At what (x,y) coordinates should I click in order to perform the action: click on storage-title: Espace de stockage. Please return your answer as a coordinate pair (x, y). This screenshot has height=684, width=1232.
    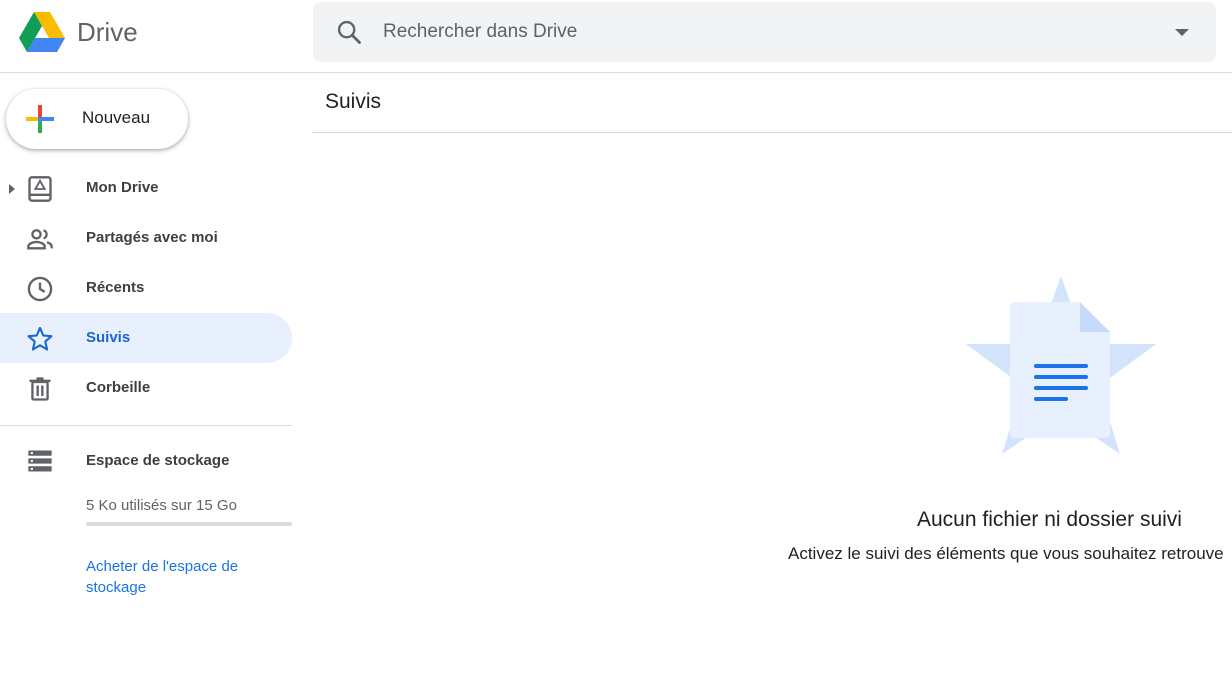
    Looking at the image, I should click on (157, 460).